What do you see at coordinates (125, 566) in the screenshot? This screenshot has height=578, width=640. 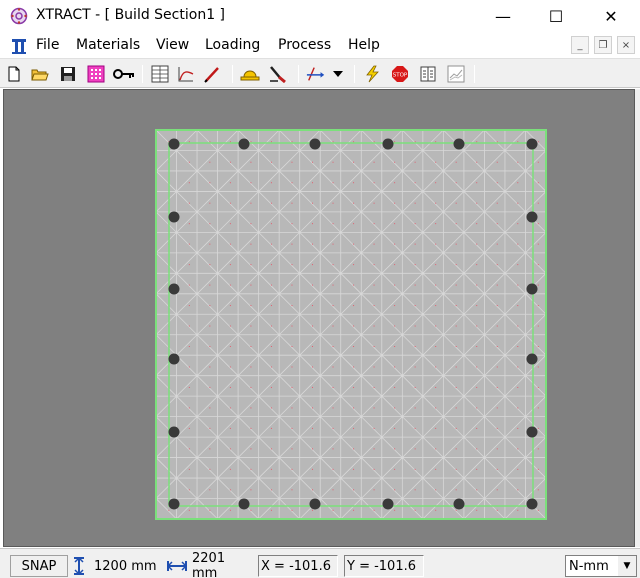 I see `section-height-value: 1200 mm` at bounding box center [125, 566].